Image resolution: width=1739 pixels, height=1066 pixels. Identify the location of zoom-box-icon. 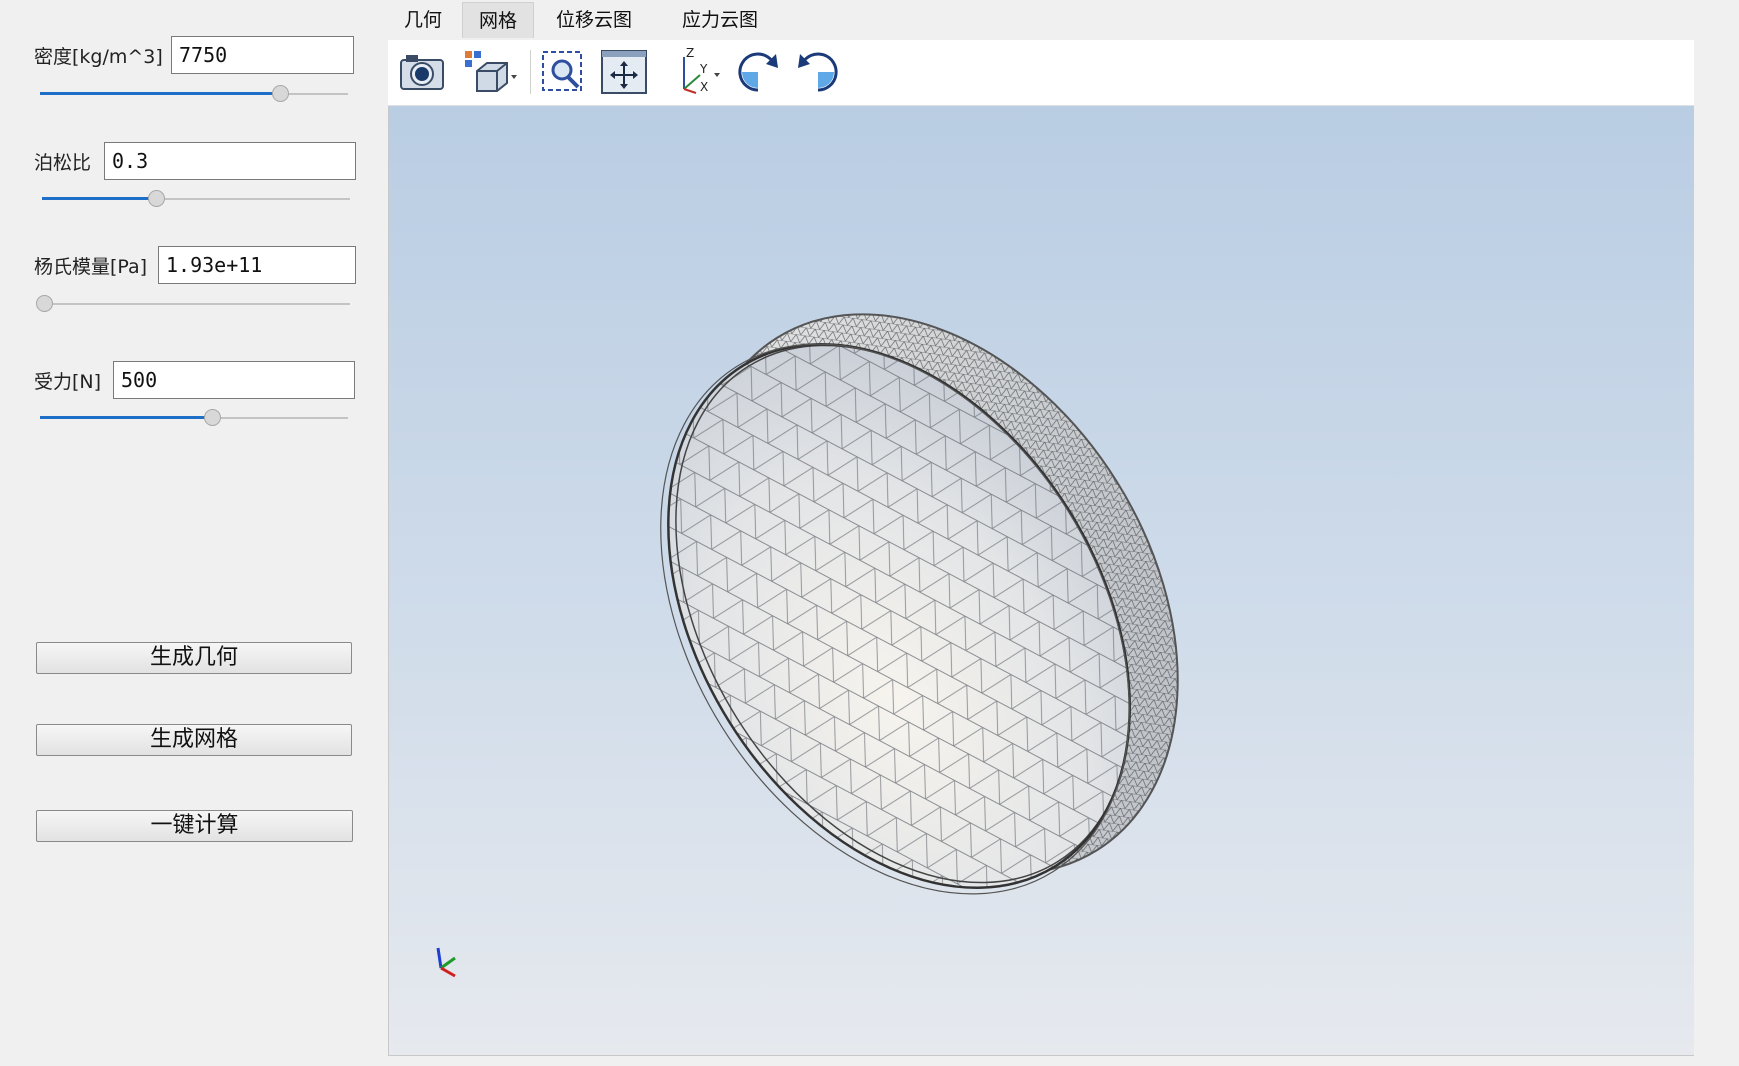
(563, 72).